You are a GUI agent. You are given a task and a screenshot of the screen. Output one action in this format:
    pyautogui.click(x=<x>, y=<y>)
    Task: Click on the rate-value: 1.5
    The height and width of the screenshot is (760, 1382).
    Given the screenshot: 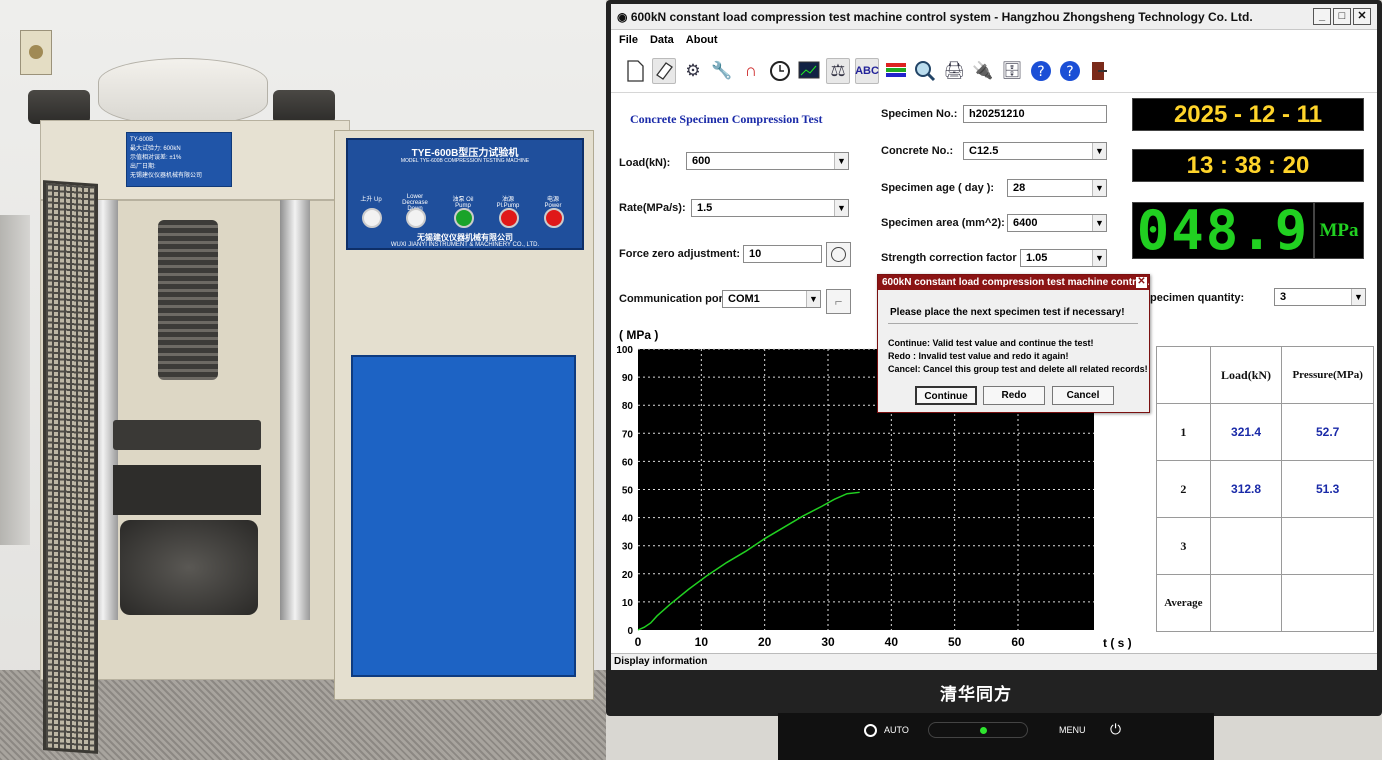 What is the action you would take?
    pyautogui.click(x=705, y=208)
    